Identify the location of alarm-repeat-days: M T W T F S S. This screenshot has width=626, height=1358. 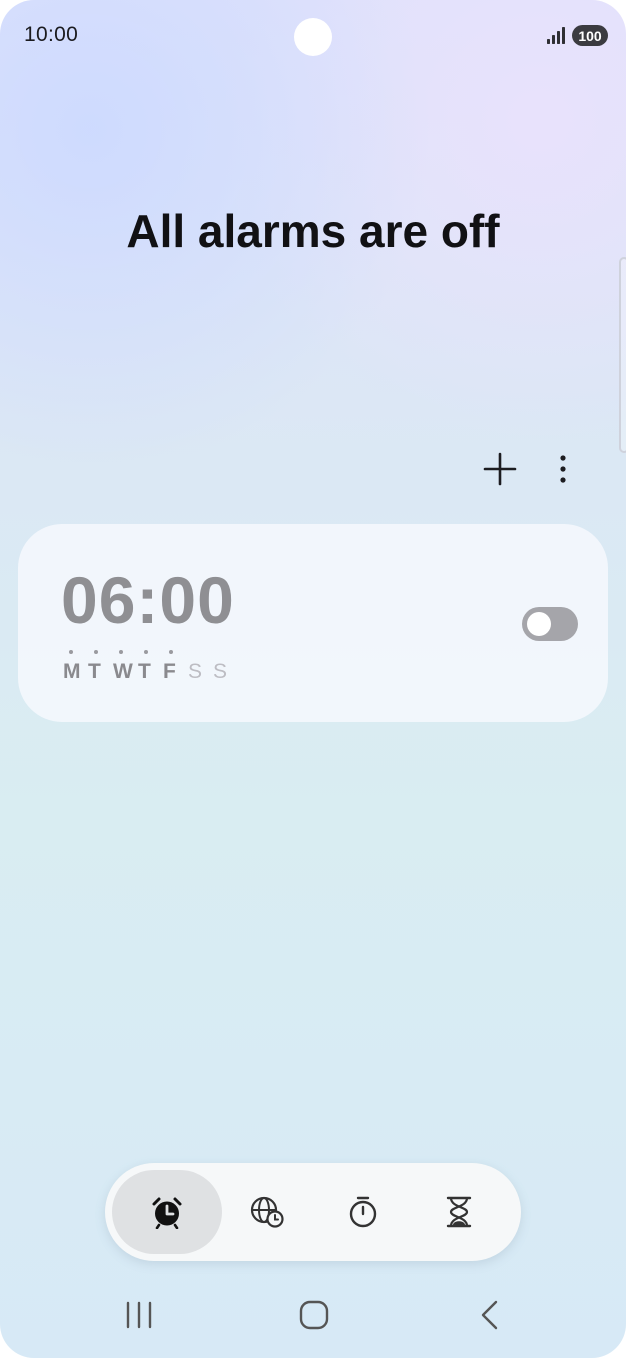
(150, 666).